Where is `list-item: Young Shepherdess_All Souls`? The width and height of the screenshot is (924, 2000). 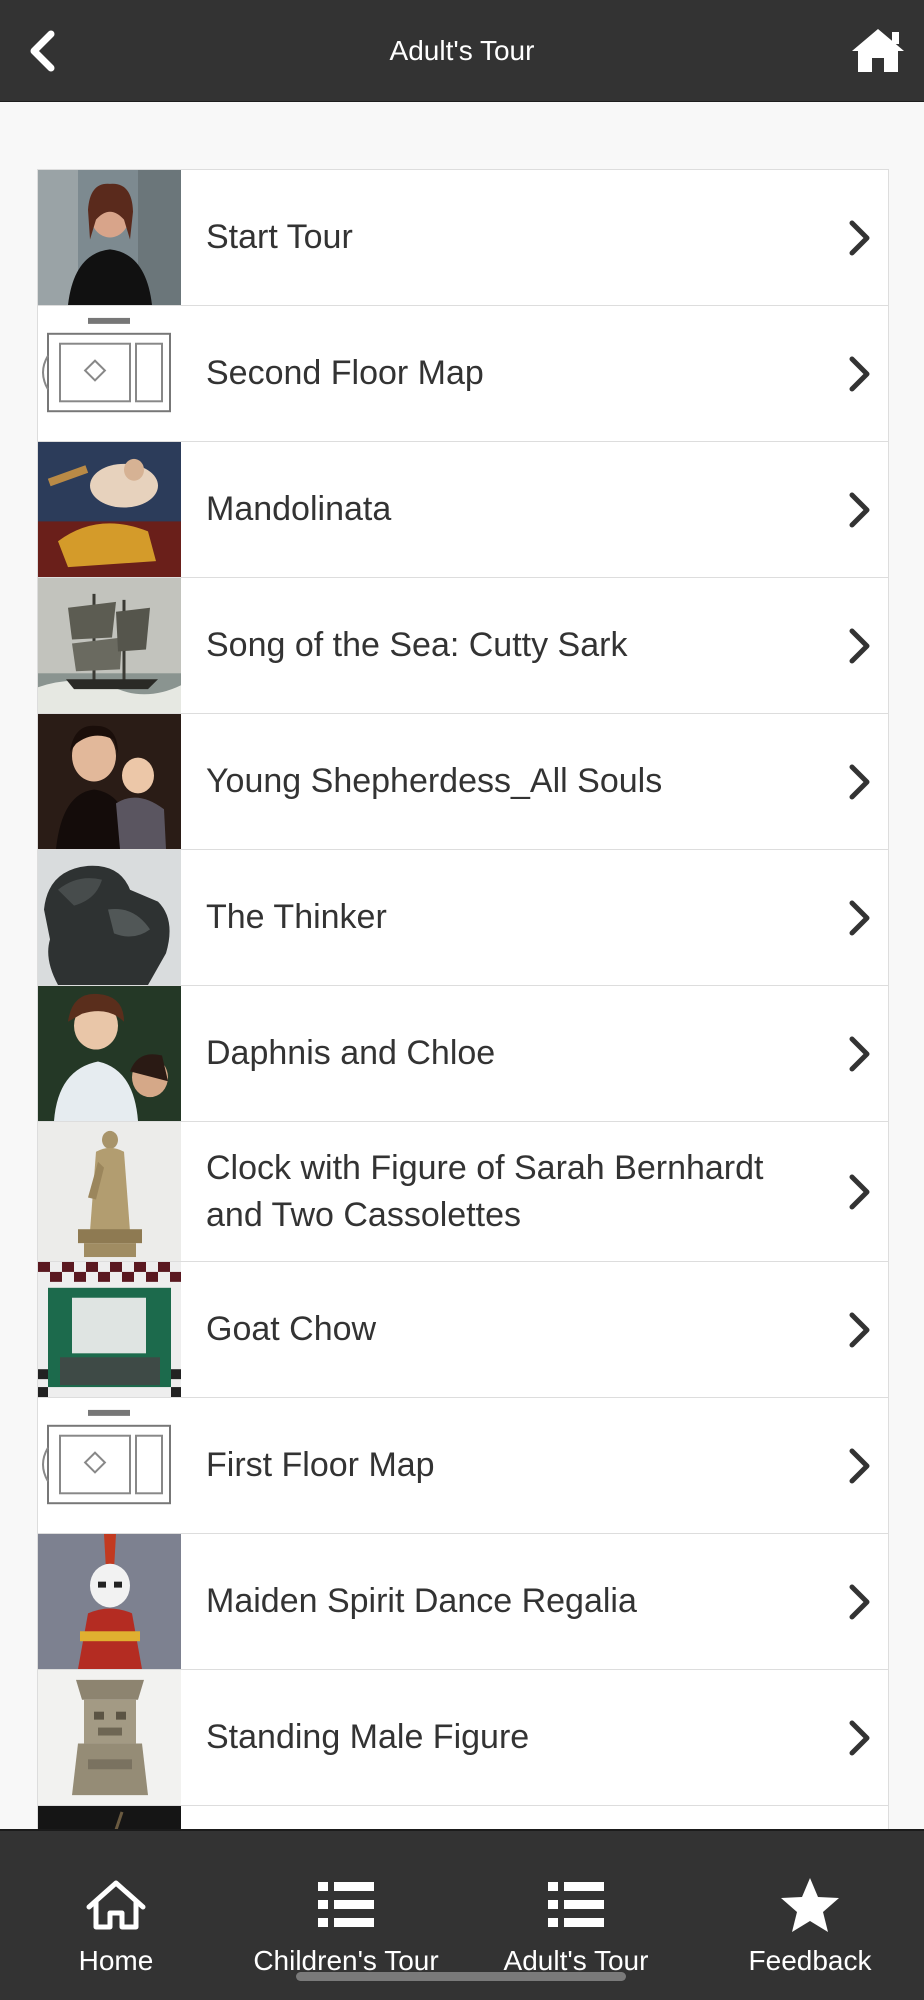
list-item: Young Shepherdess_All Souls is located at coordinates (463, 782).